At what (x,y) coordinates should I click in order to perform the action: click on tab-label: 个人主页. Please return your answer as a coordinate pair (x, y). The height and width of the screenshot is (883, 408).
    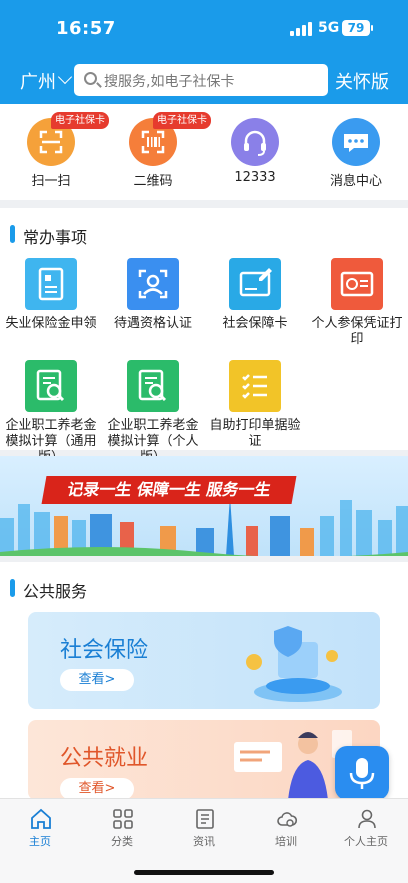
    Looking at the image, I should click on (366, 841).